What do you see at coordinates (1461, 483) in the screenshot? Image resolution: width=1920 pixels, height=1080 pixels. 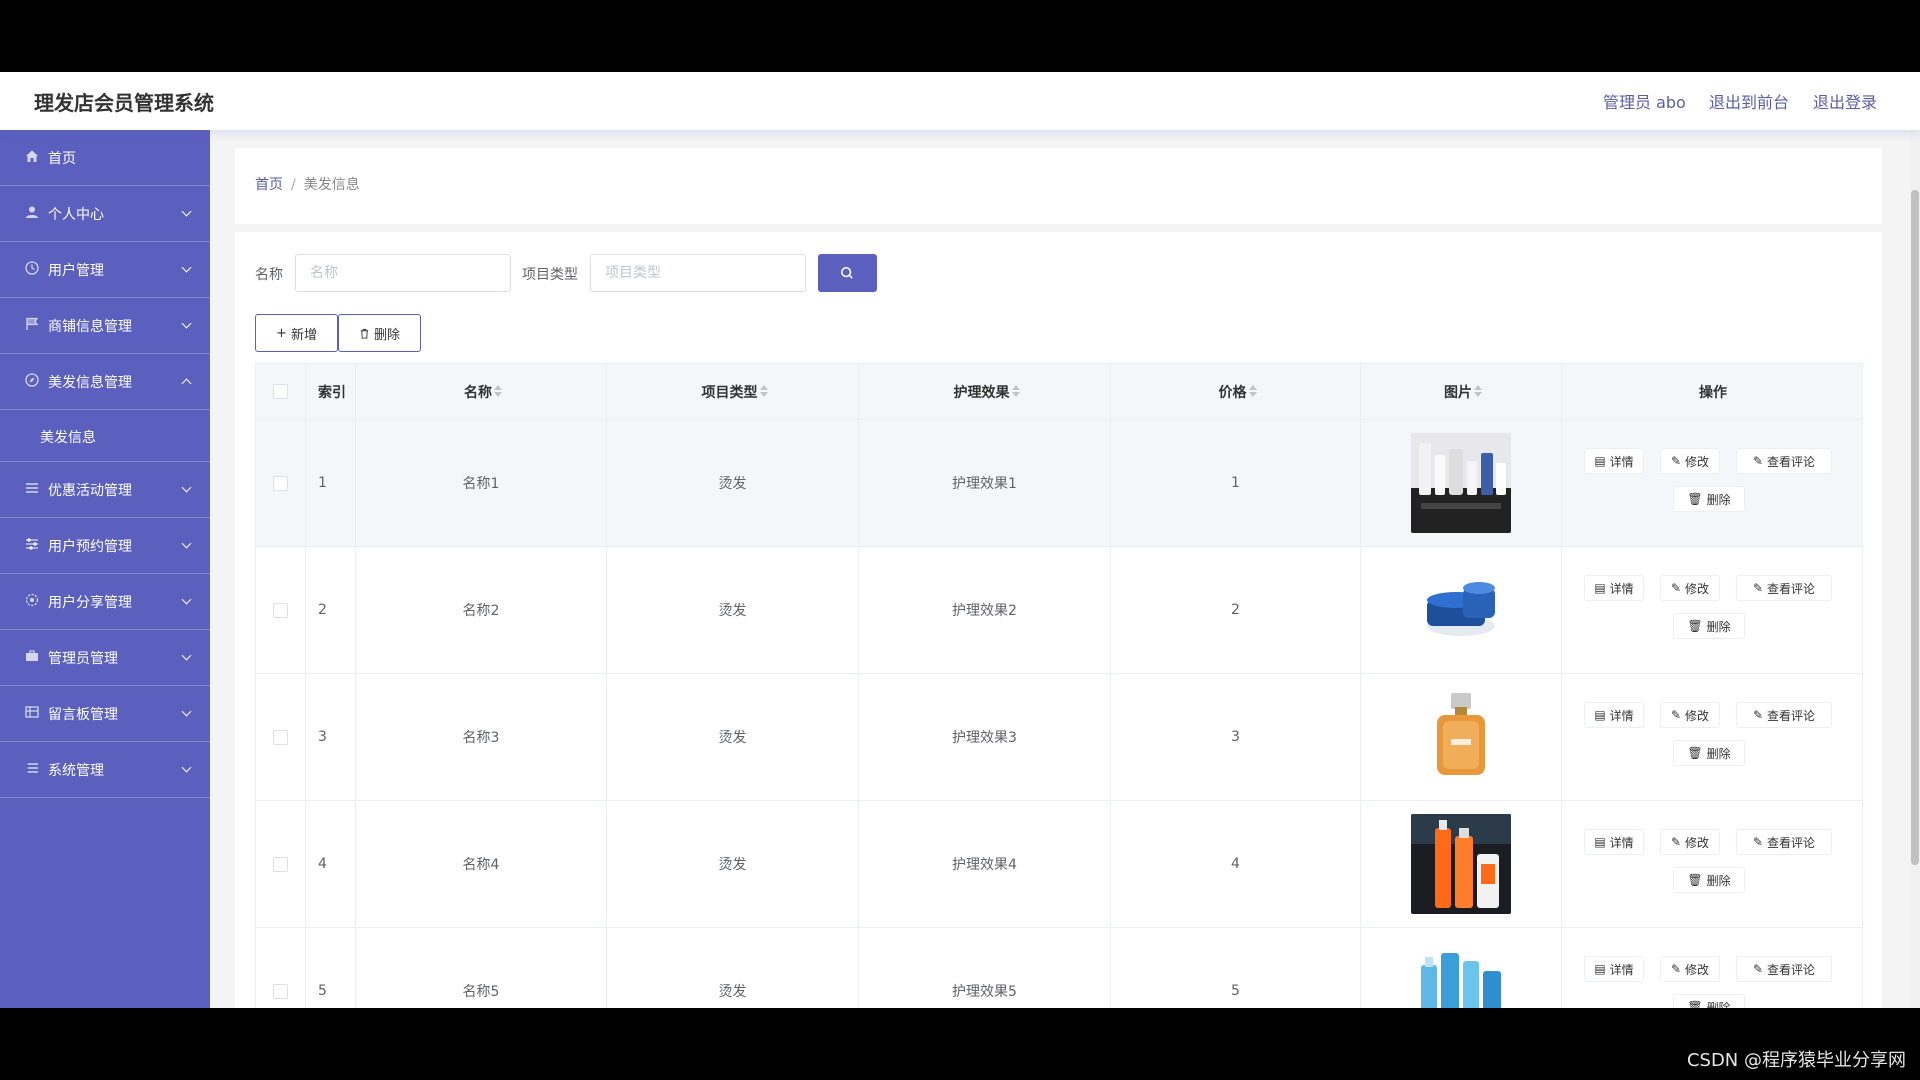 I see `product-image-cosmetics-tray` at bounding box center [1461, 483].